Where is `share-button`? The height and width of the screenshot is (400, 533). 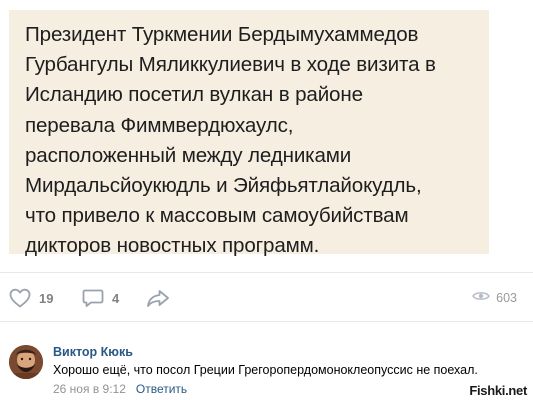
share-button is located at coordinates (158, 298).